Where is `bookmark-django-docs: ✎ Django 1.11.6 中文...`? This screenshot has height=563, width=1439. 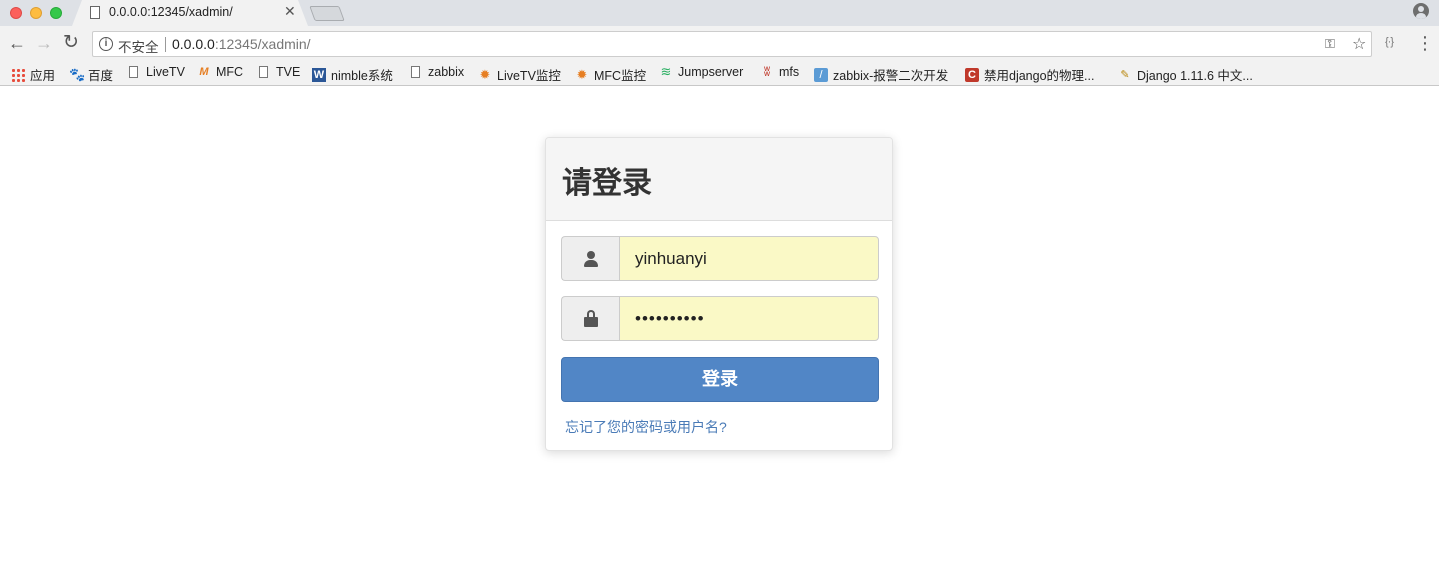
bookmark-django-docs: ✎ Django 1.11.6 中文... is located at coordinates (1185, 74).